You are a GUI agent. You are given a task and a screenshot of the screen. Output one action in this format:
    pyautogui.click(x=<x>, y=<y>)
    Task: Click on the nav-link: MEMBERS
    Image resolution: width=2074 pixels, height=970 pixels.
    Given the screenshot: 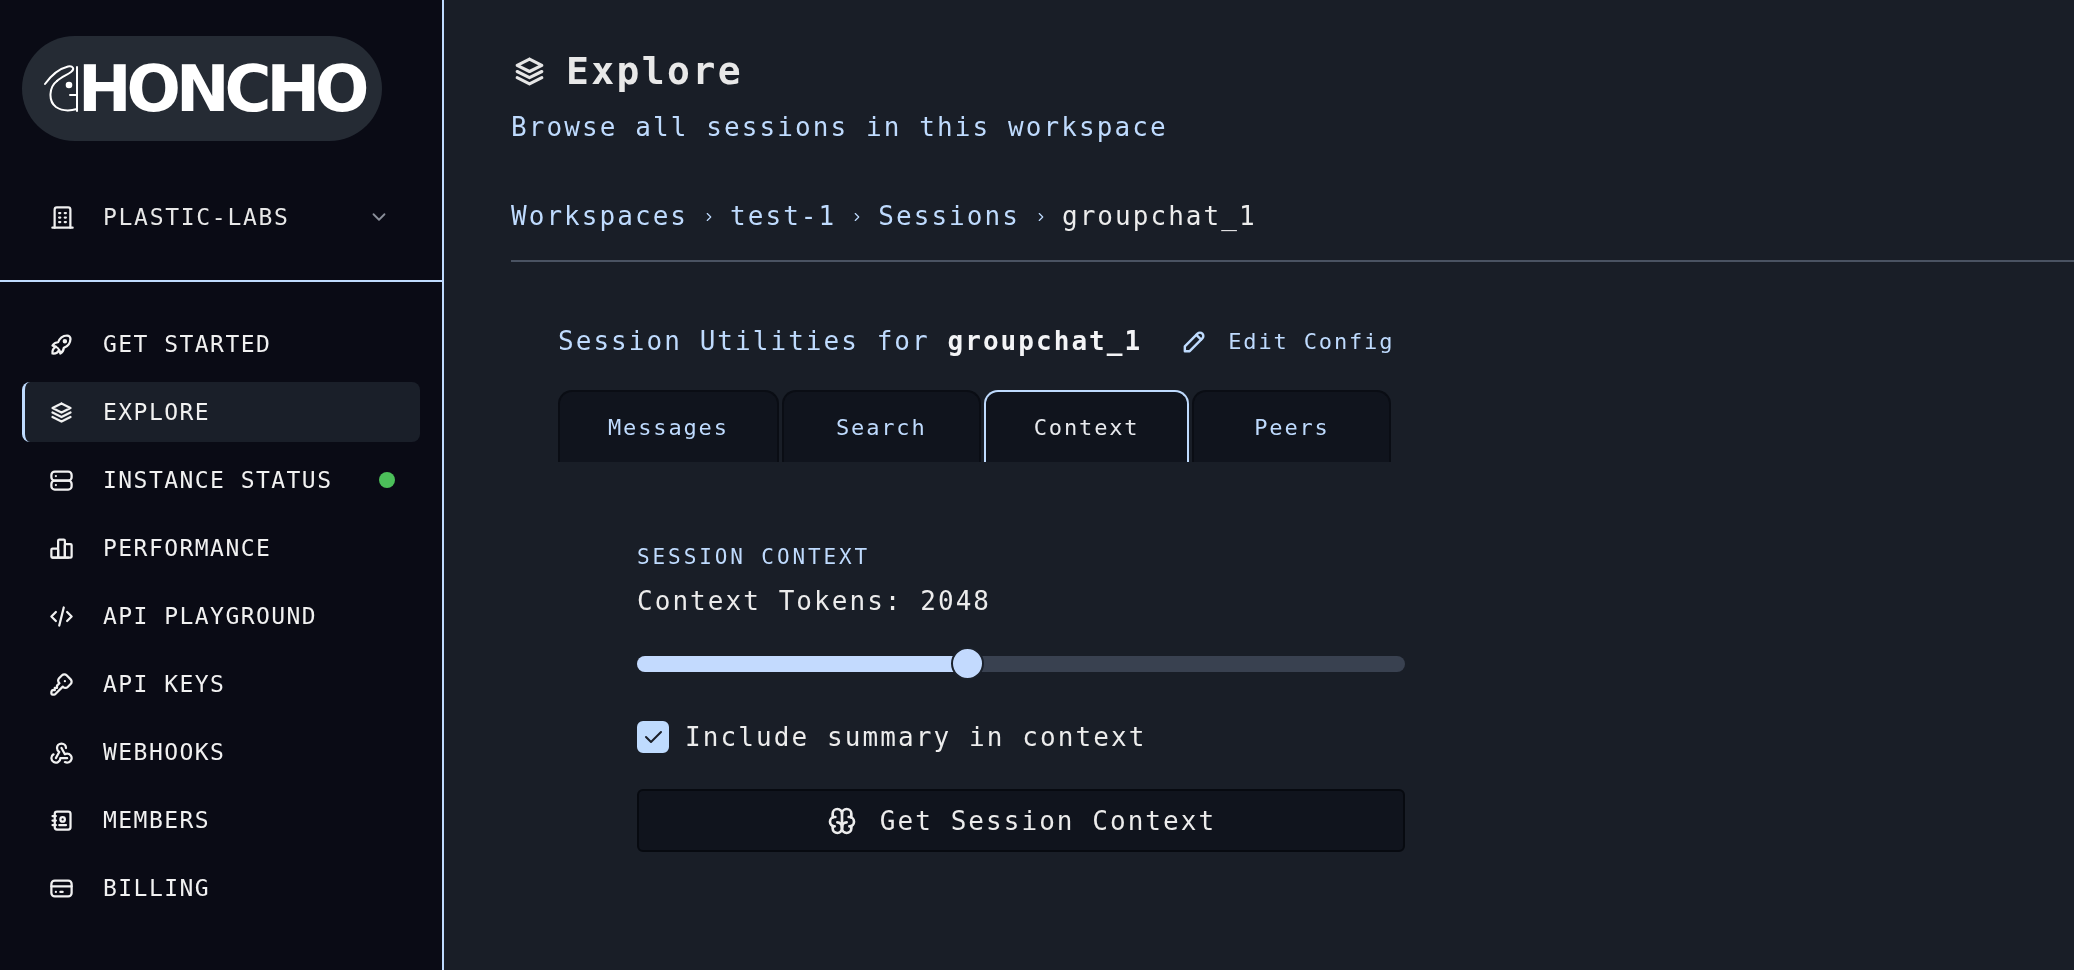 What is the action you would take?
    pyautogui.click(x=221, y=820)
    